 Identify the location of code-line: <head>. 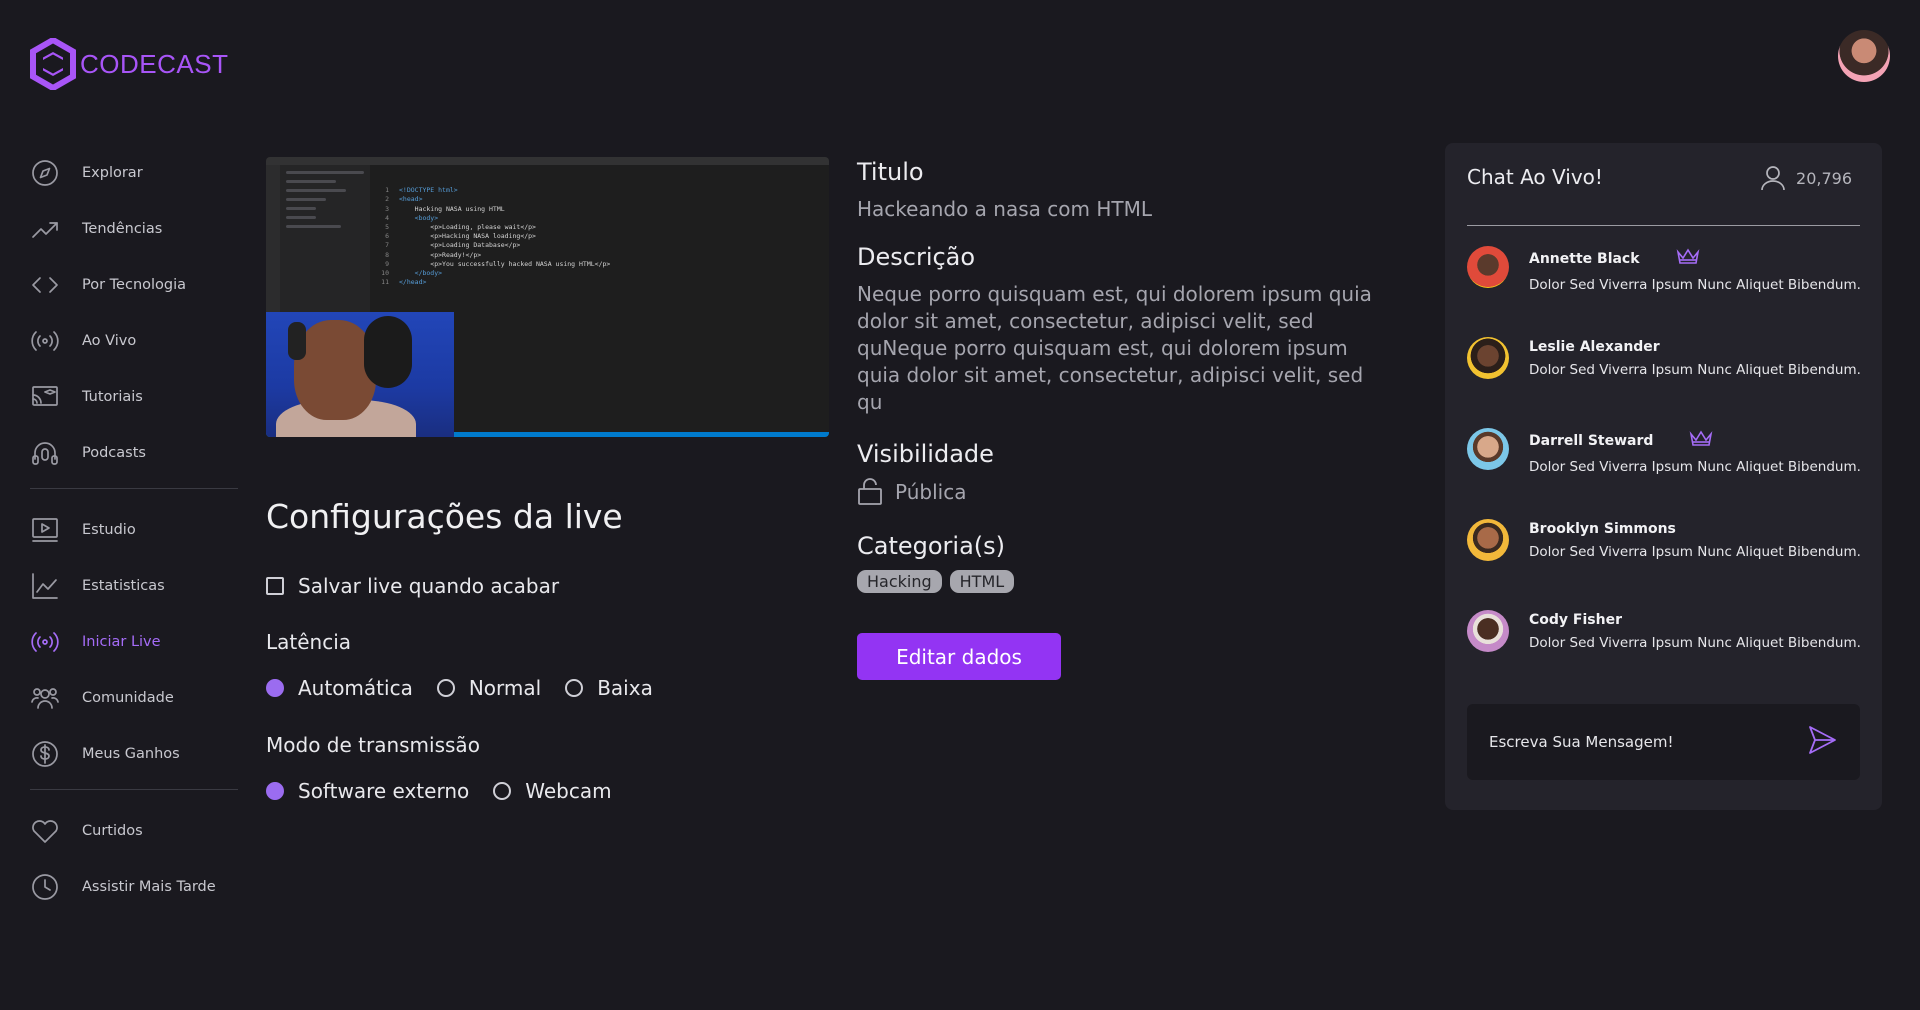
(411, 199).